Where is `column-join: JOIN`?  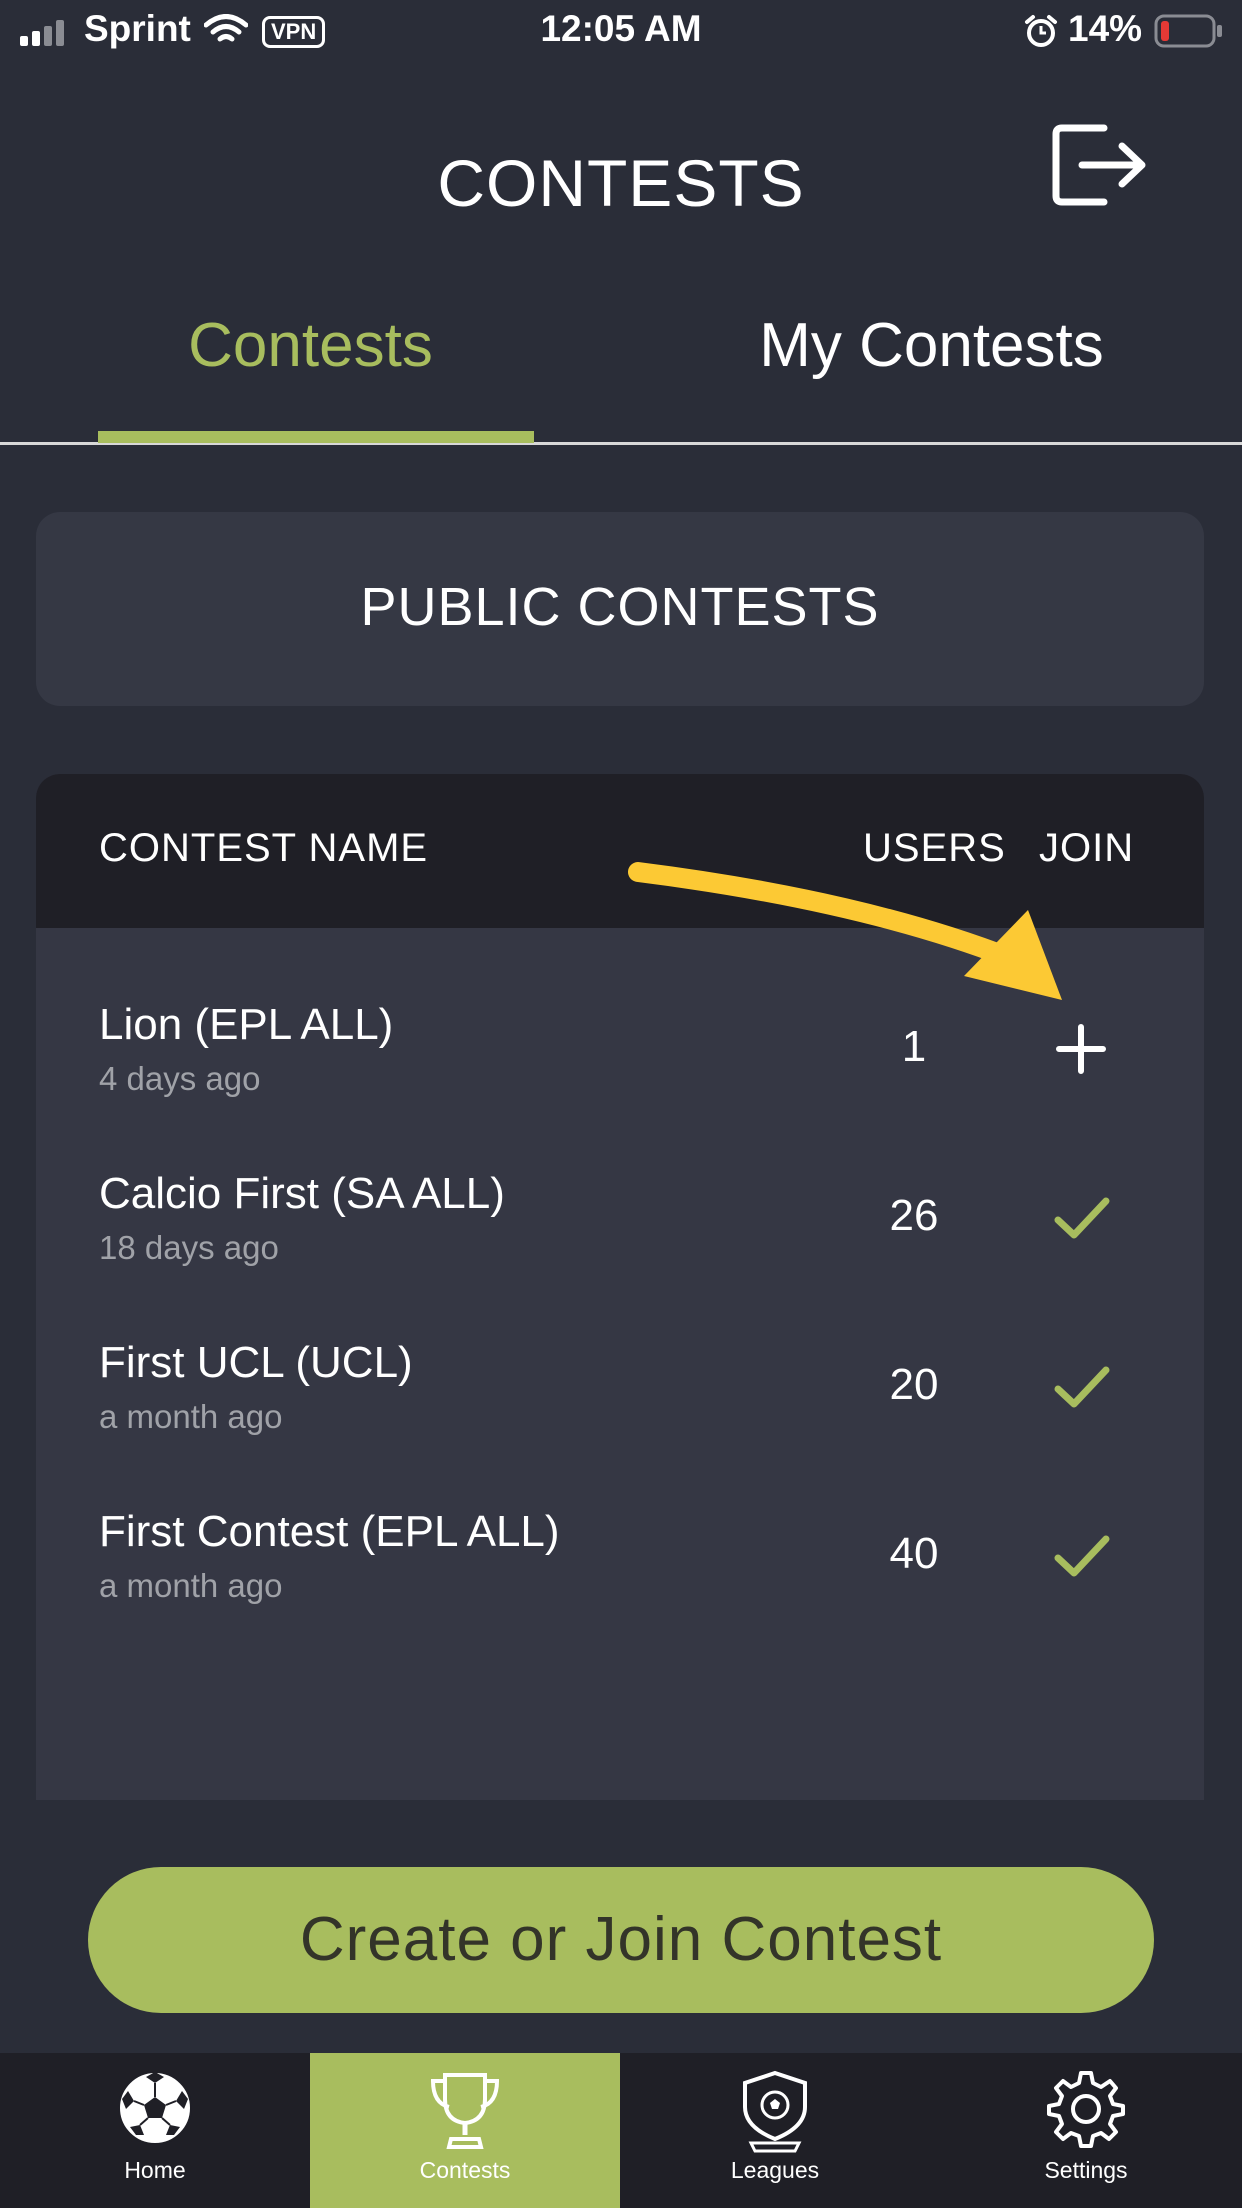 column-join: JOIN is located at coordinates (1087, 848).